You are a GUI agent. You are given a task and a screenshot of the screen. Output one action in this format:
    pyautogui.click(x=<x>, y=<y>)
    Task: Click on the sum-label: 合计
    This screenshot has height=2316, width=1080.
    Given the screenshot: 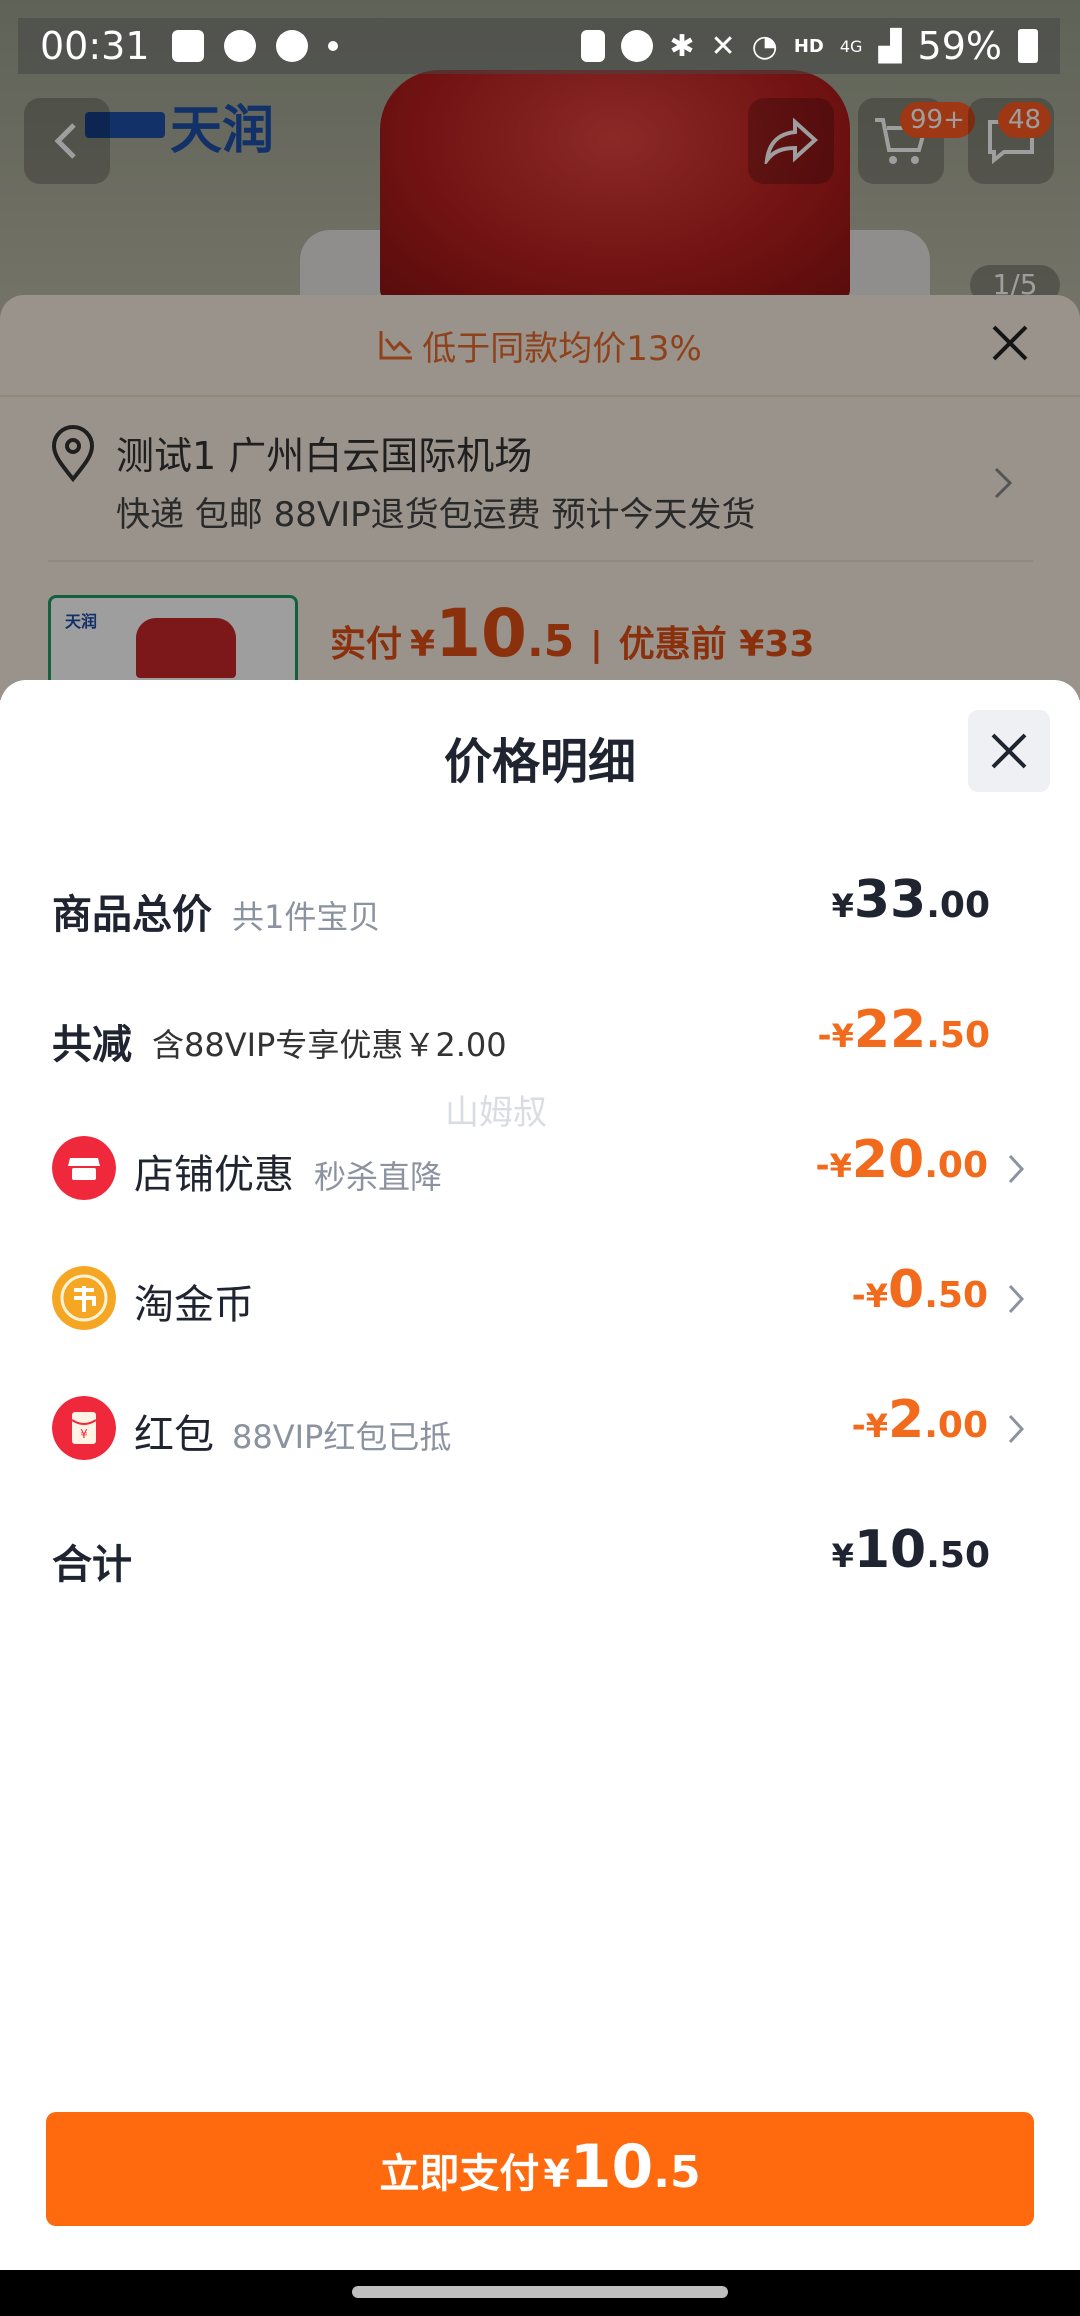 What is the action you would take?
    pyautogui.click(x=92, y=1565)
    